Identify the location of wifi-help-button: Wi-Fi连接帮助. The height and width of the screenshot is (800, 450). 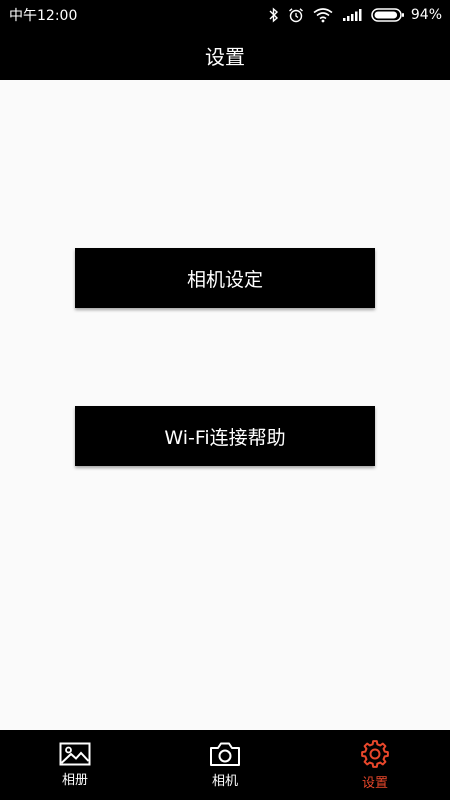
(225, 436).